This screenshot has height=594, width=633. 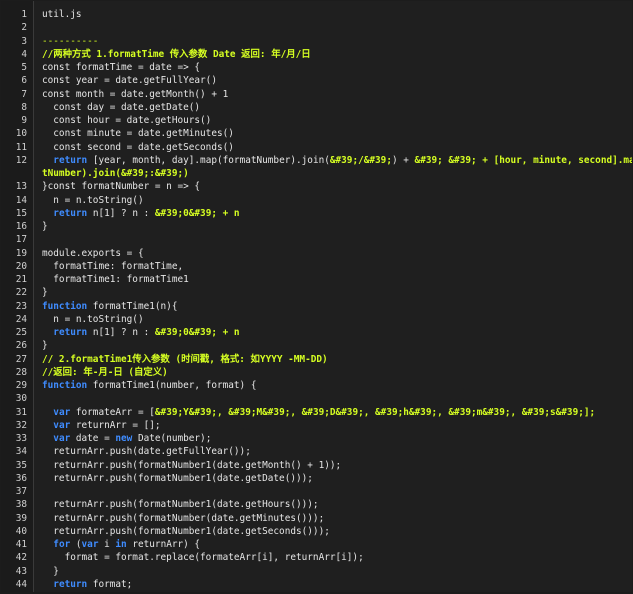 I want to click on line-number: 4, so click(x=24, y=54).